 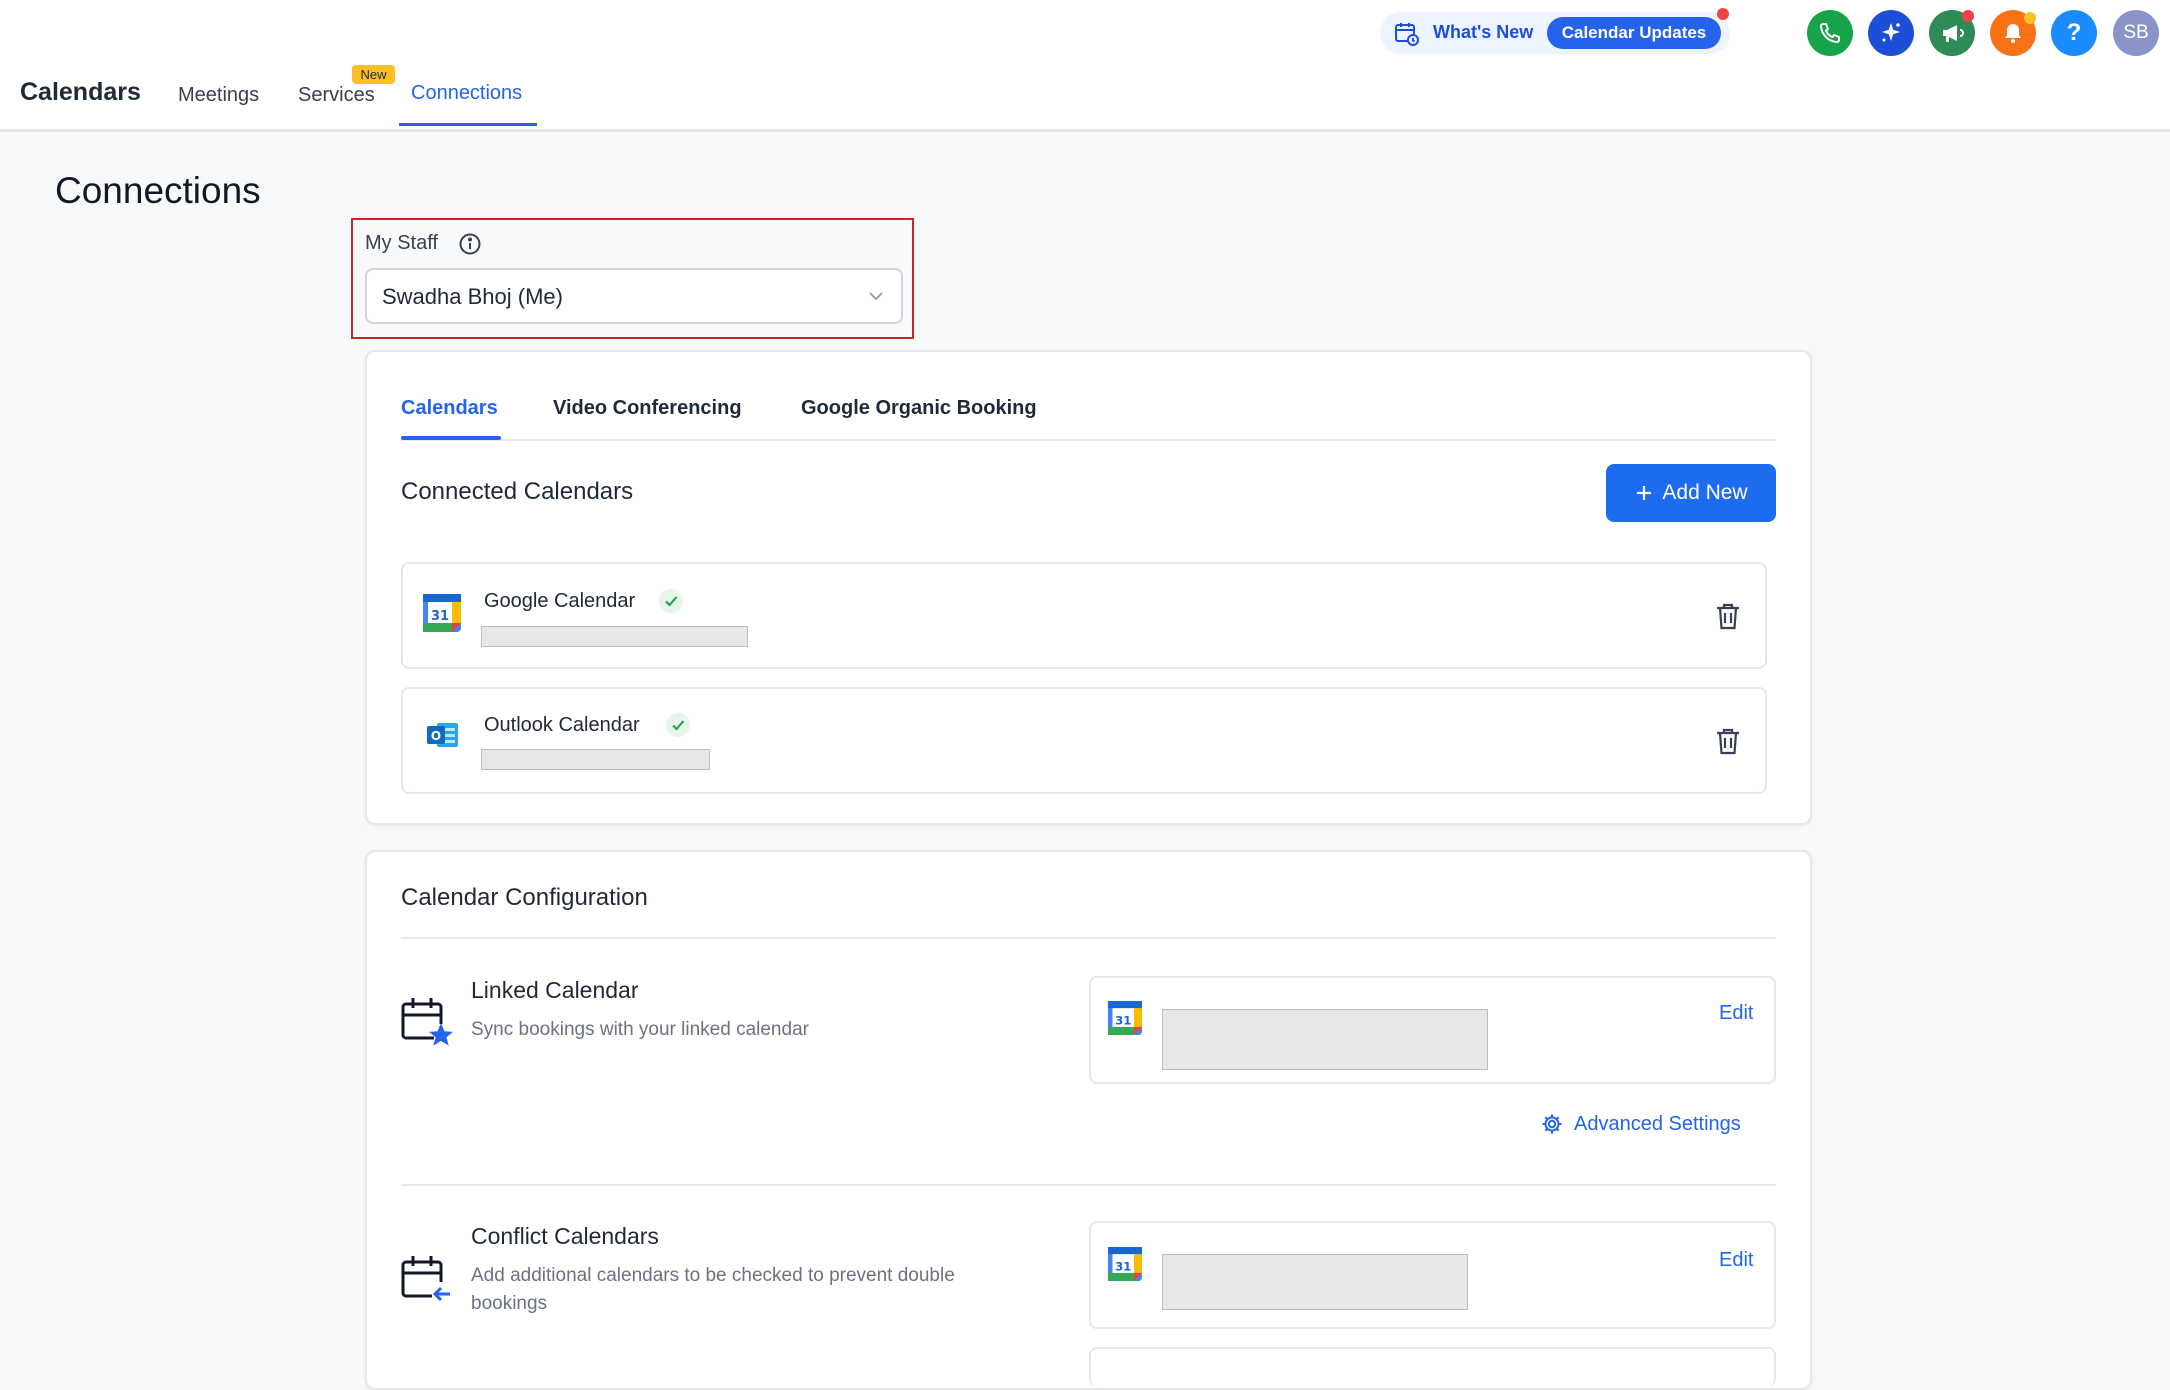 What do you see at coordinates (218, 95) in the screenshot?
I see `tab-meetings: Meetings` at bounding box center [218, 95].